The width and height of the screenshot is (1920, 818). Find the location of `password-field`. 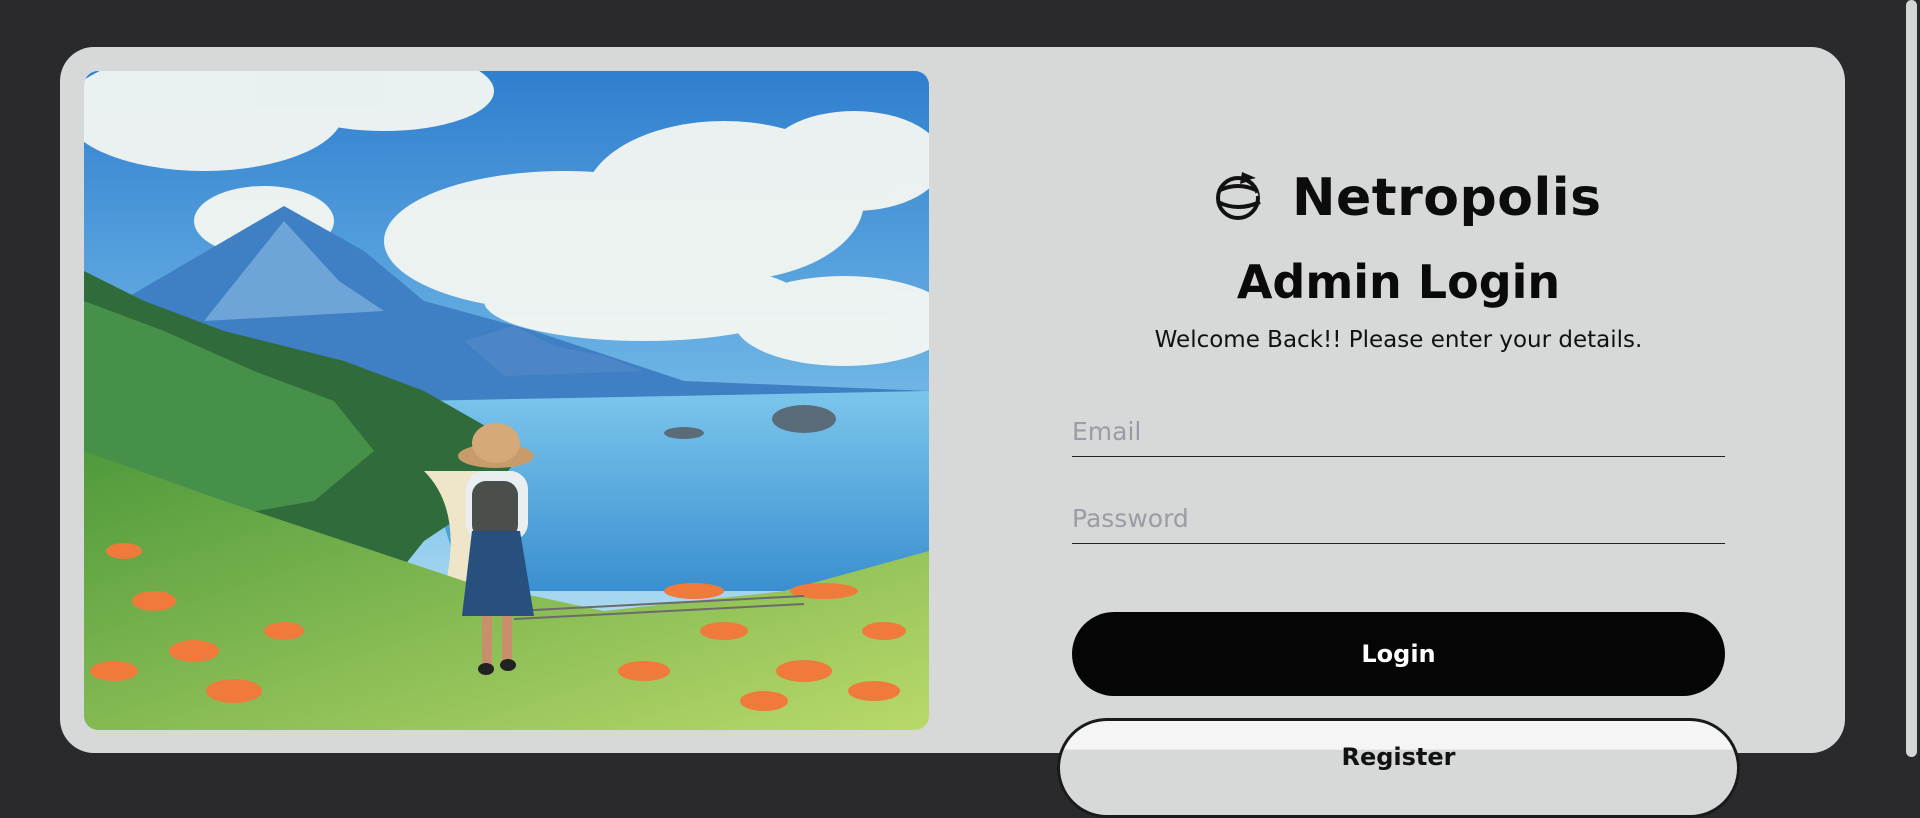

password-field is located at coordinates (1398, 518).